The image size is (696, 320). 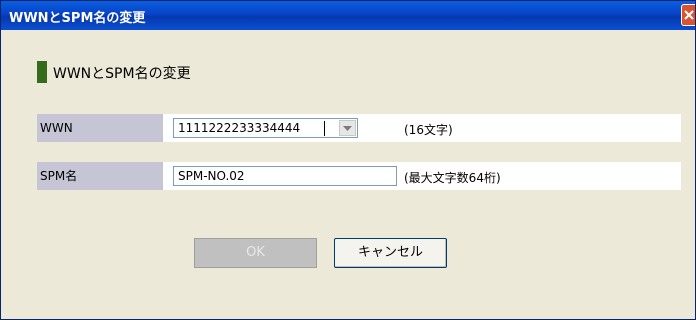 What do you see at coordinates (348, 15) in the screenshot?
I see `title-bar: WWNとSPM名の変更` at bounding box center [348, 15].